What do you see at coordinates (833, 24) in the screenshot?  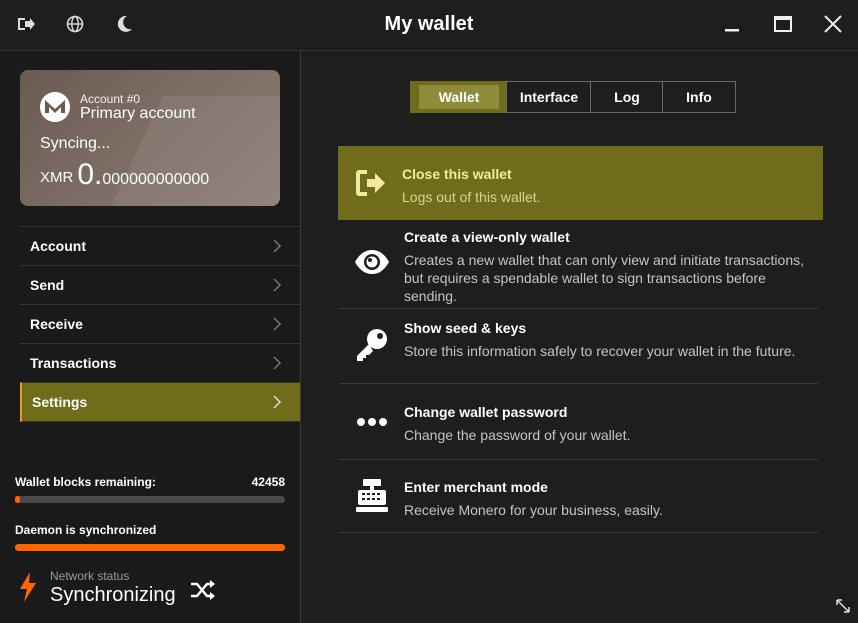 I see `close-icon` at bounding box center [833, 24].